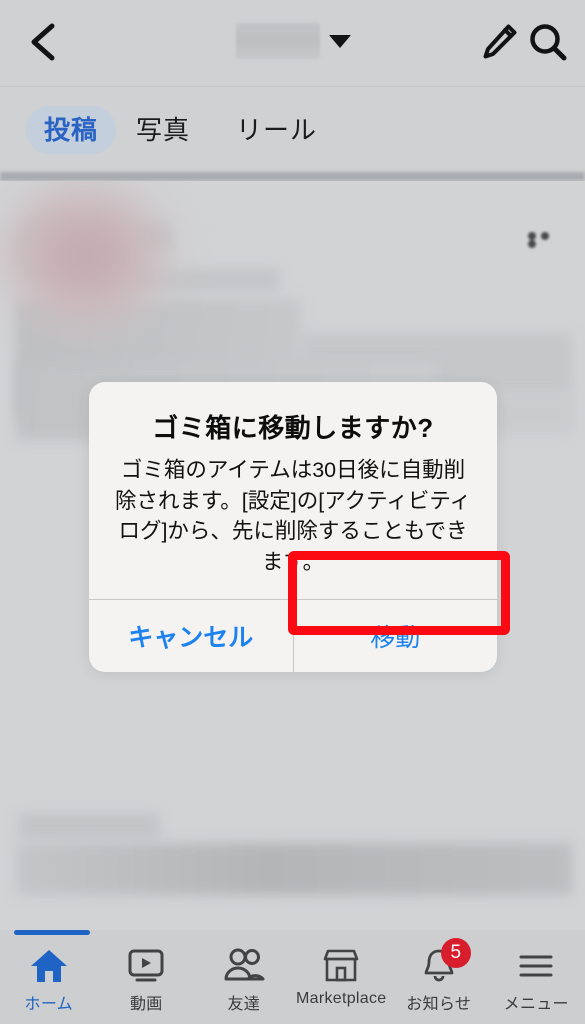  What do you see at coordinates (191, 636) in the screenshot?
I see `cancel-button: キャンセル` at bounding box center [191, 636].